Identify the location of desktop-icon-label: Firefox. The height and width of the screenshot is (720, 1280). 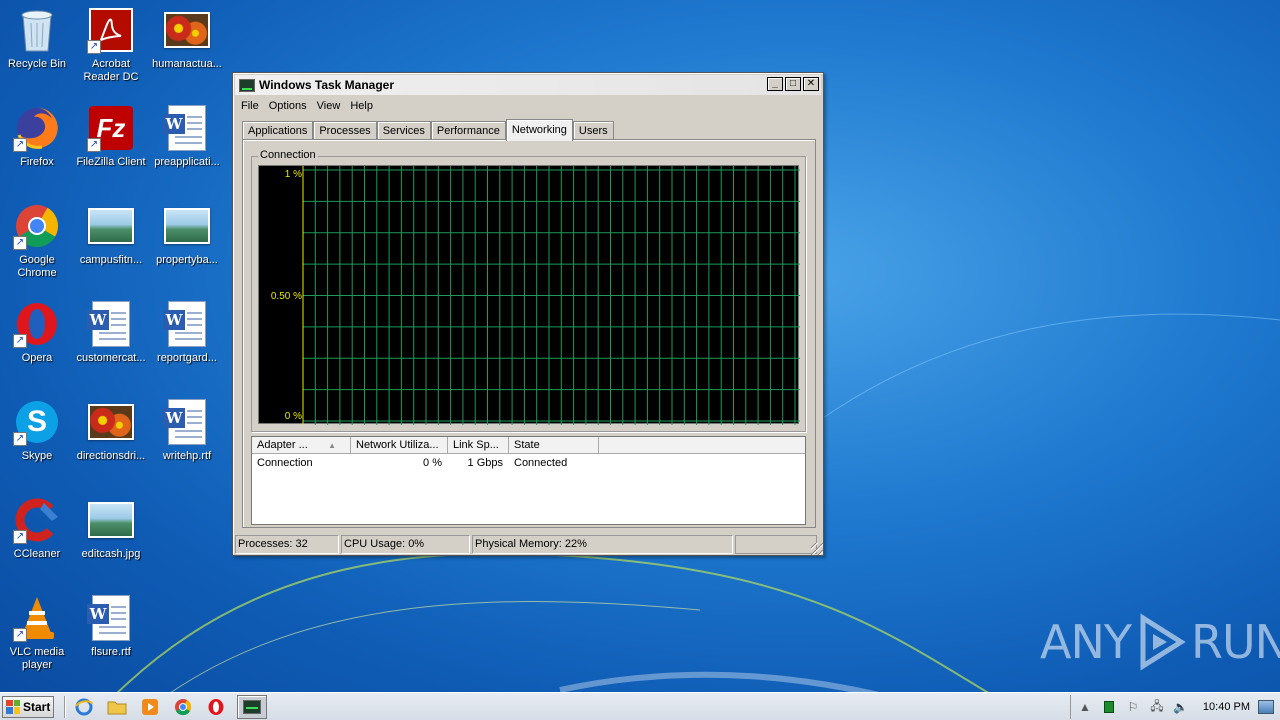
(37, 162).